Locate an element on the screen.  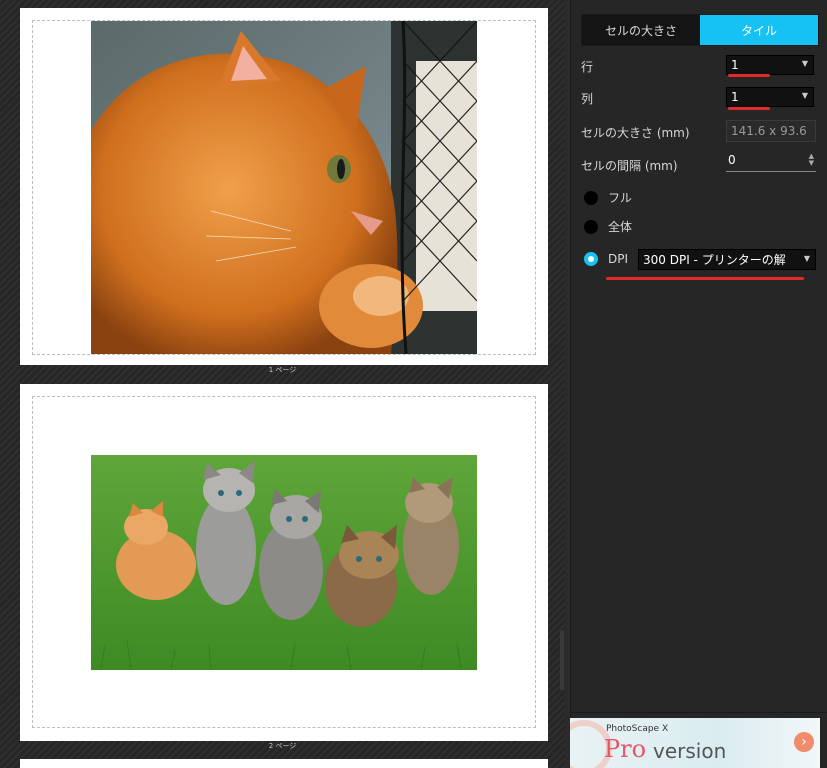
kittens-photo is located at coordinates (284, 562).